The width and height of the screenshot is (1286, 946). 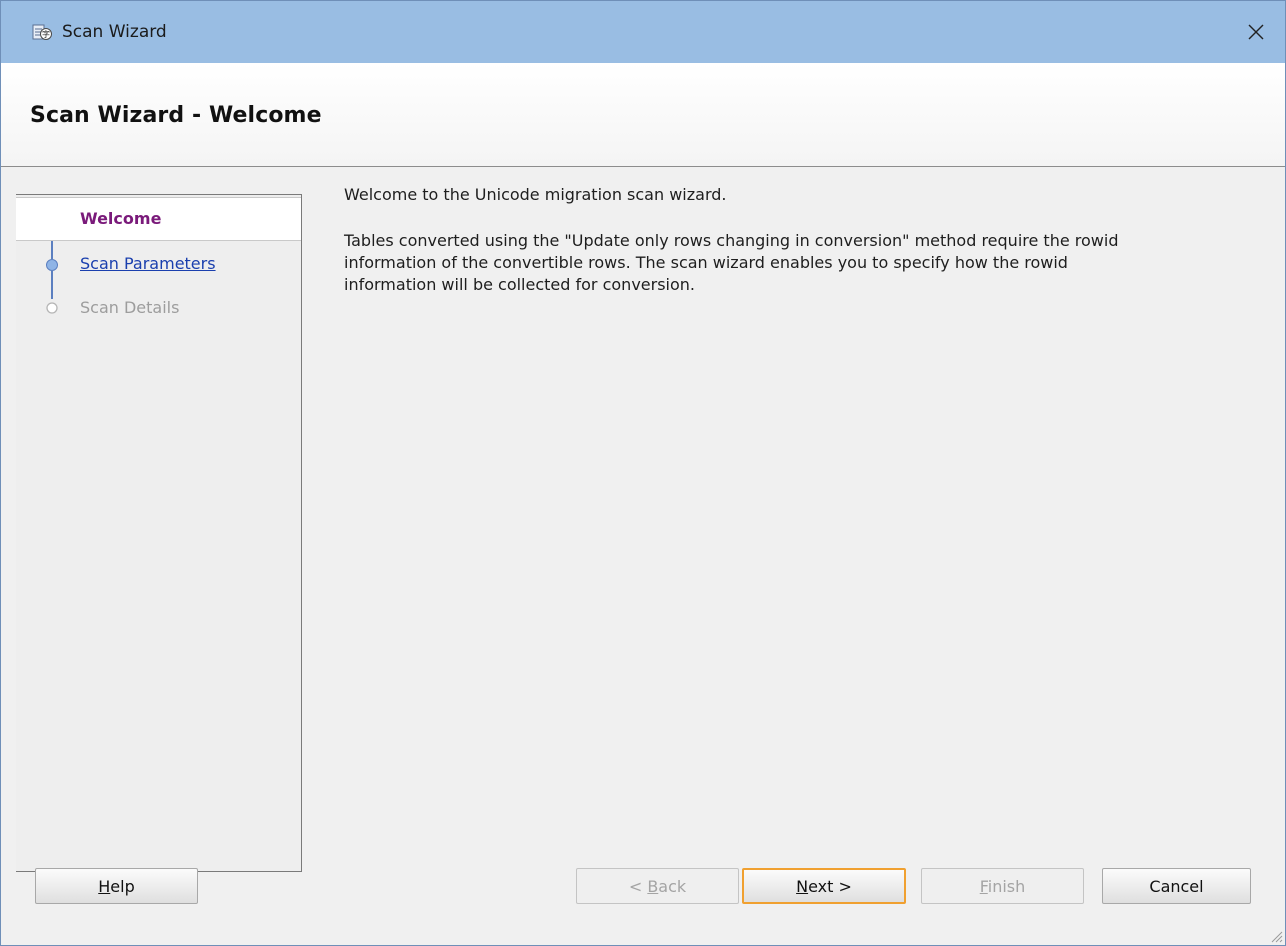 I want to click on next-button: Next >, so click(x=824, y=886).